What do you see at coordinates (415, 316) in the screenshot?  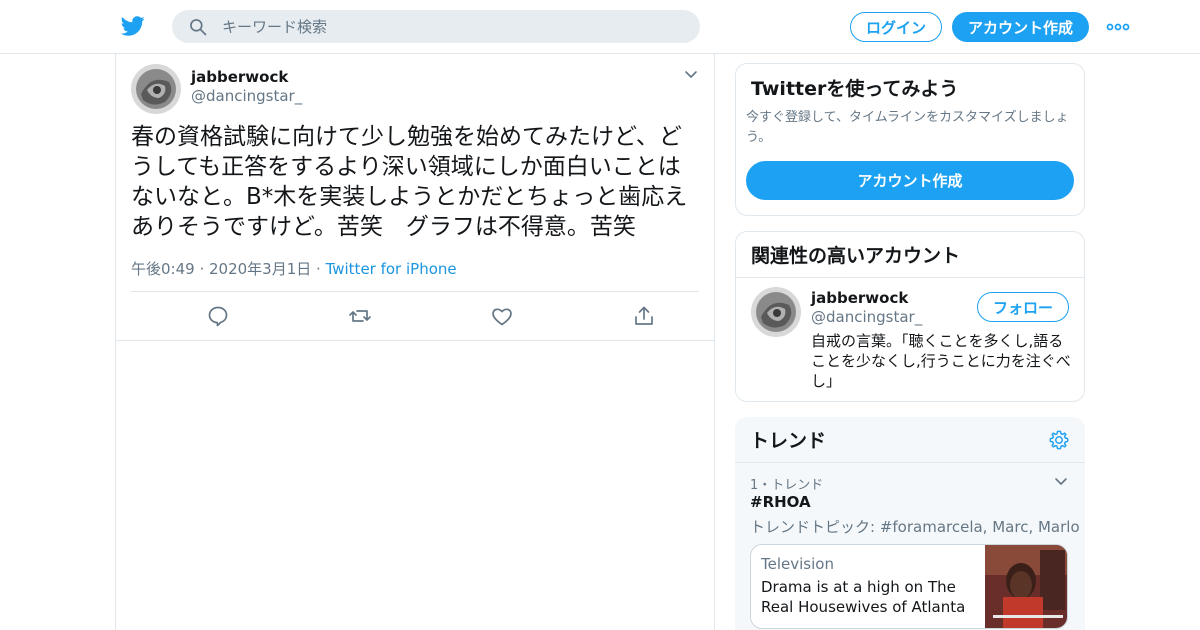 I see `tweet-actions` at bounding box center [415, 316].